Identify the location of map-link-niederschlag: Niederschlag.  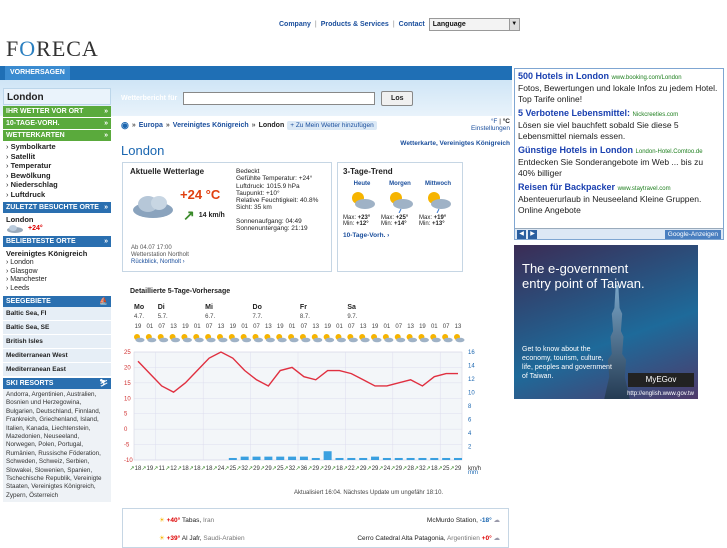
(58, 185).